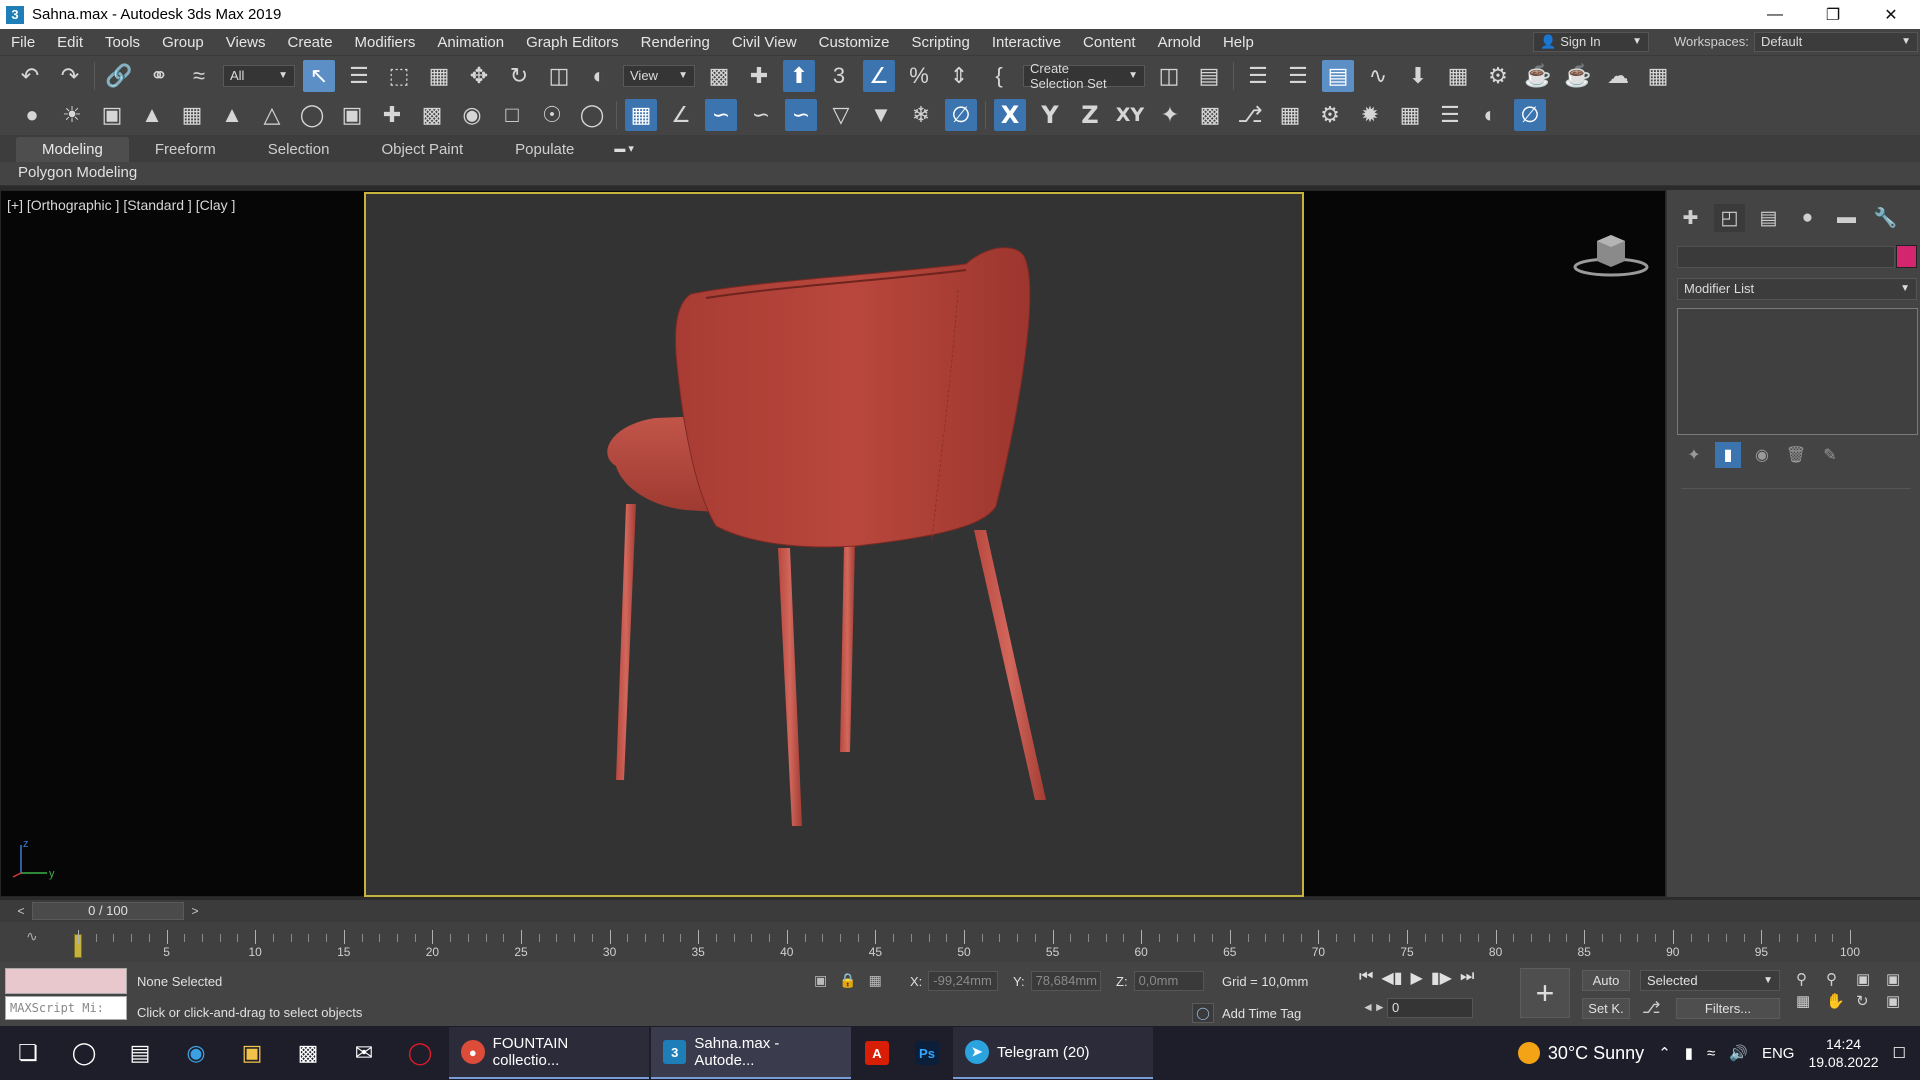  What do you see at coordinates (246, 42) in the screenshot?
I see `menu-views: Views` at bounding box center [246, 42].